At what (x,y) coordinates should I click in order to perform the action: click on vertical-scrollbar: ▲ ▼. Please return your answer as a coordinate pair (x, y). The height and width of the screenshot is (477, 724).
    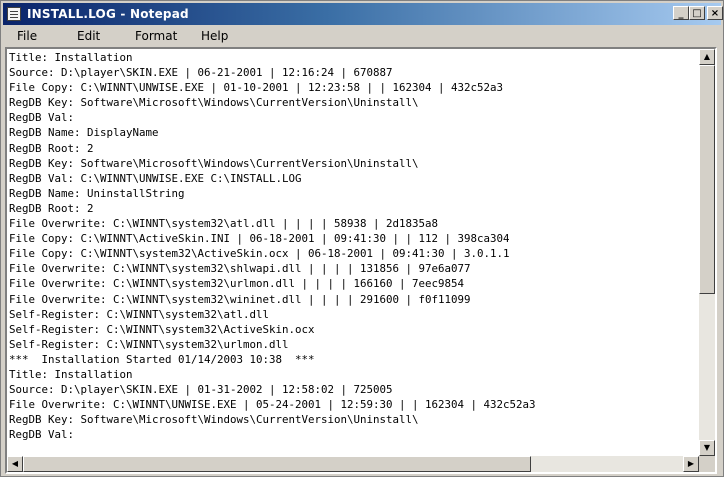
    Looking at the image, I should click on (707, 252).